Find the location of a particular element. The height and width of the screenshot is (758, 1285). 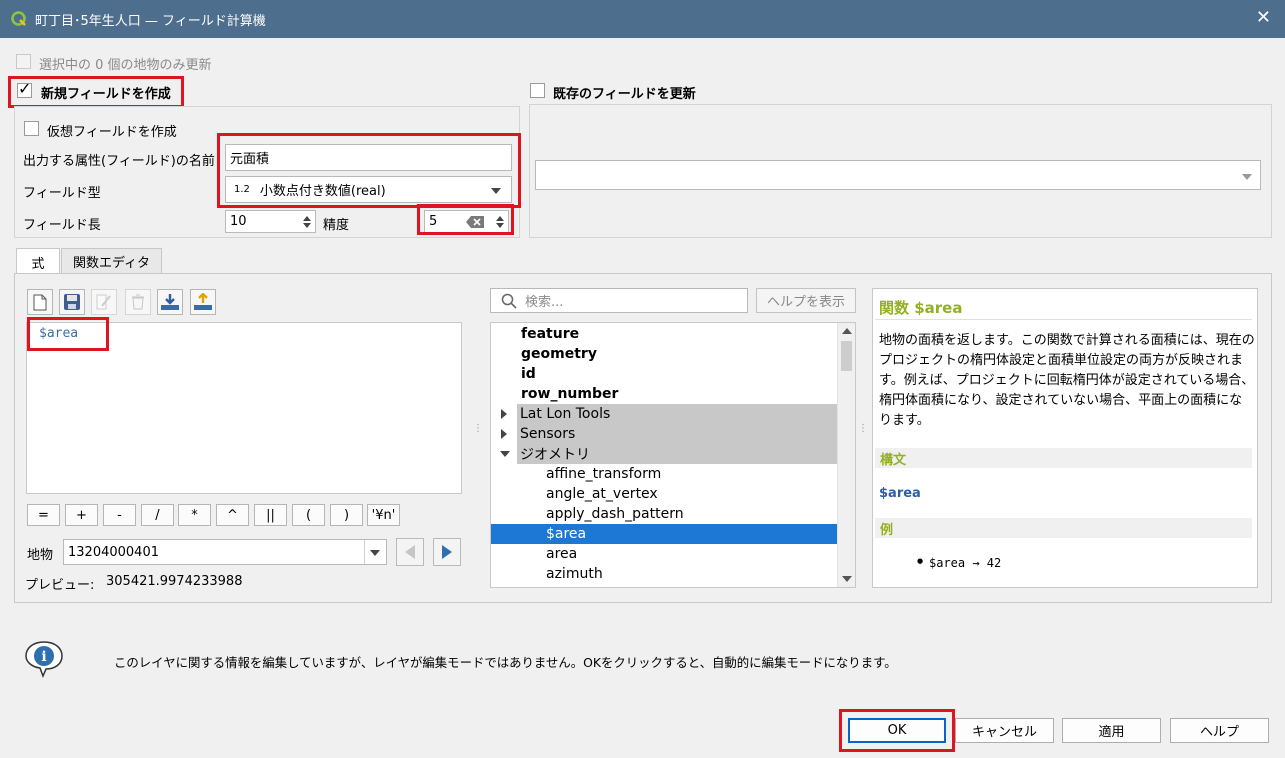

ok-button: OK is located at coordinates (897, 730).